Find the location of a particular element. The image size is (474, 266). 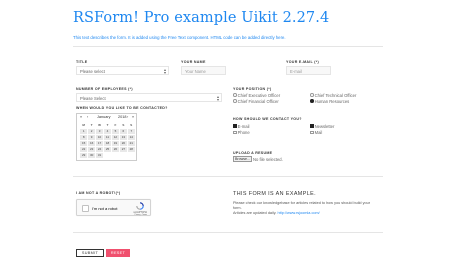

position-option: Chief Executive Officer is located at coordinates (256, 95).